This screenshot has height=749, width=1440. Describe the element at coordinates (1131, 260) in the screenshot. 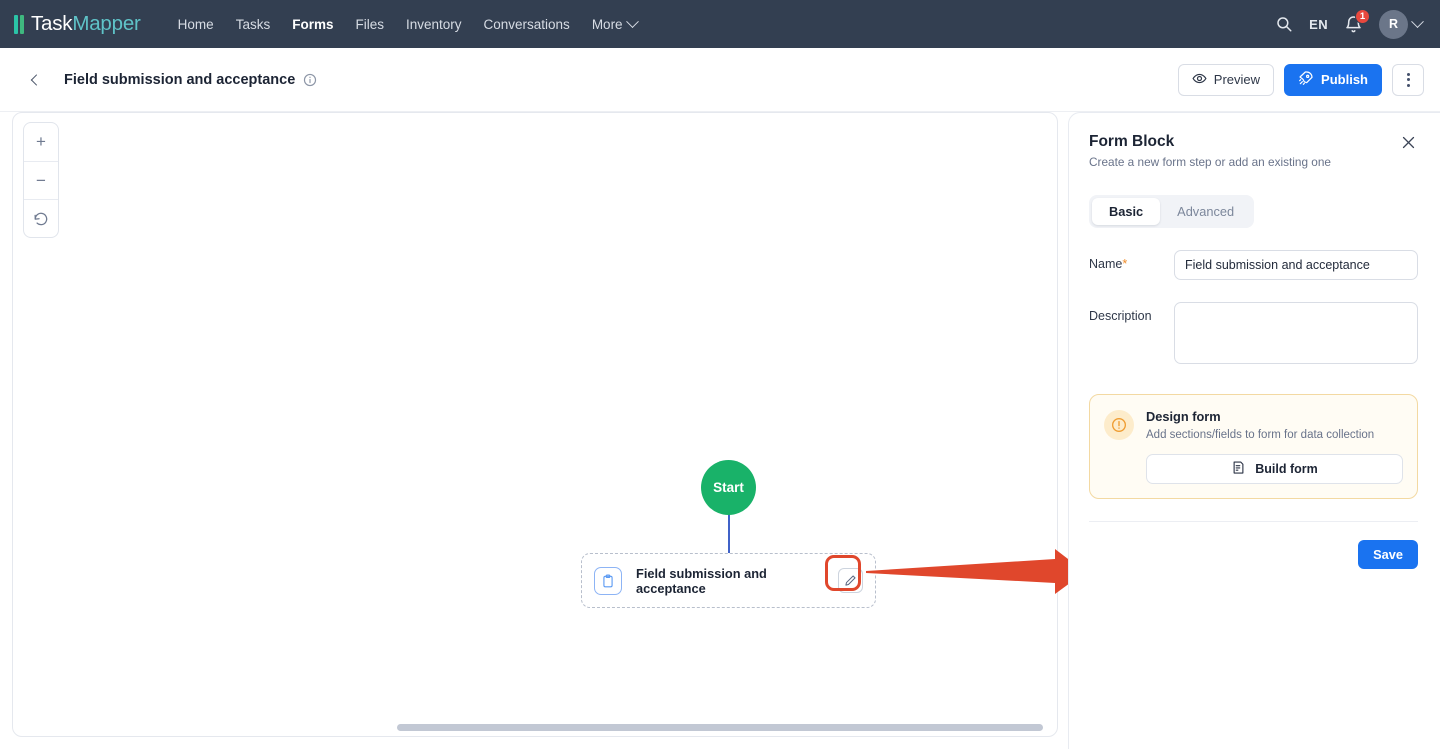

I see `name-field-label: Name*` at that location.